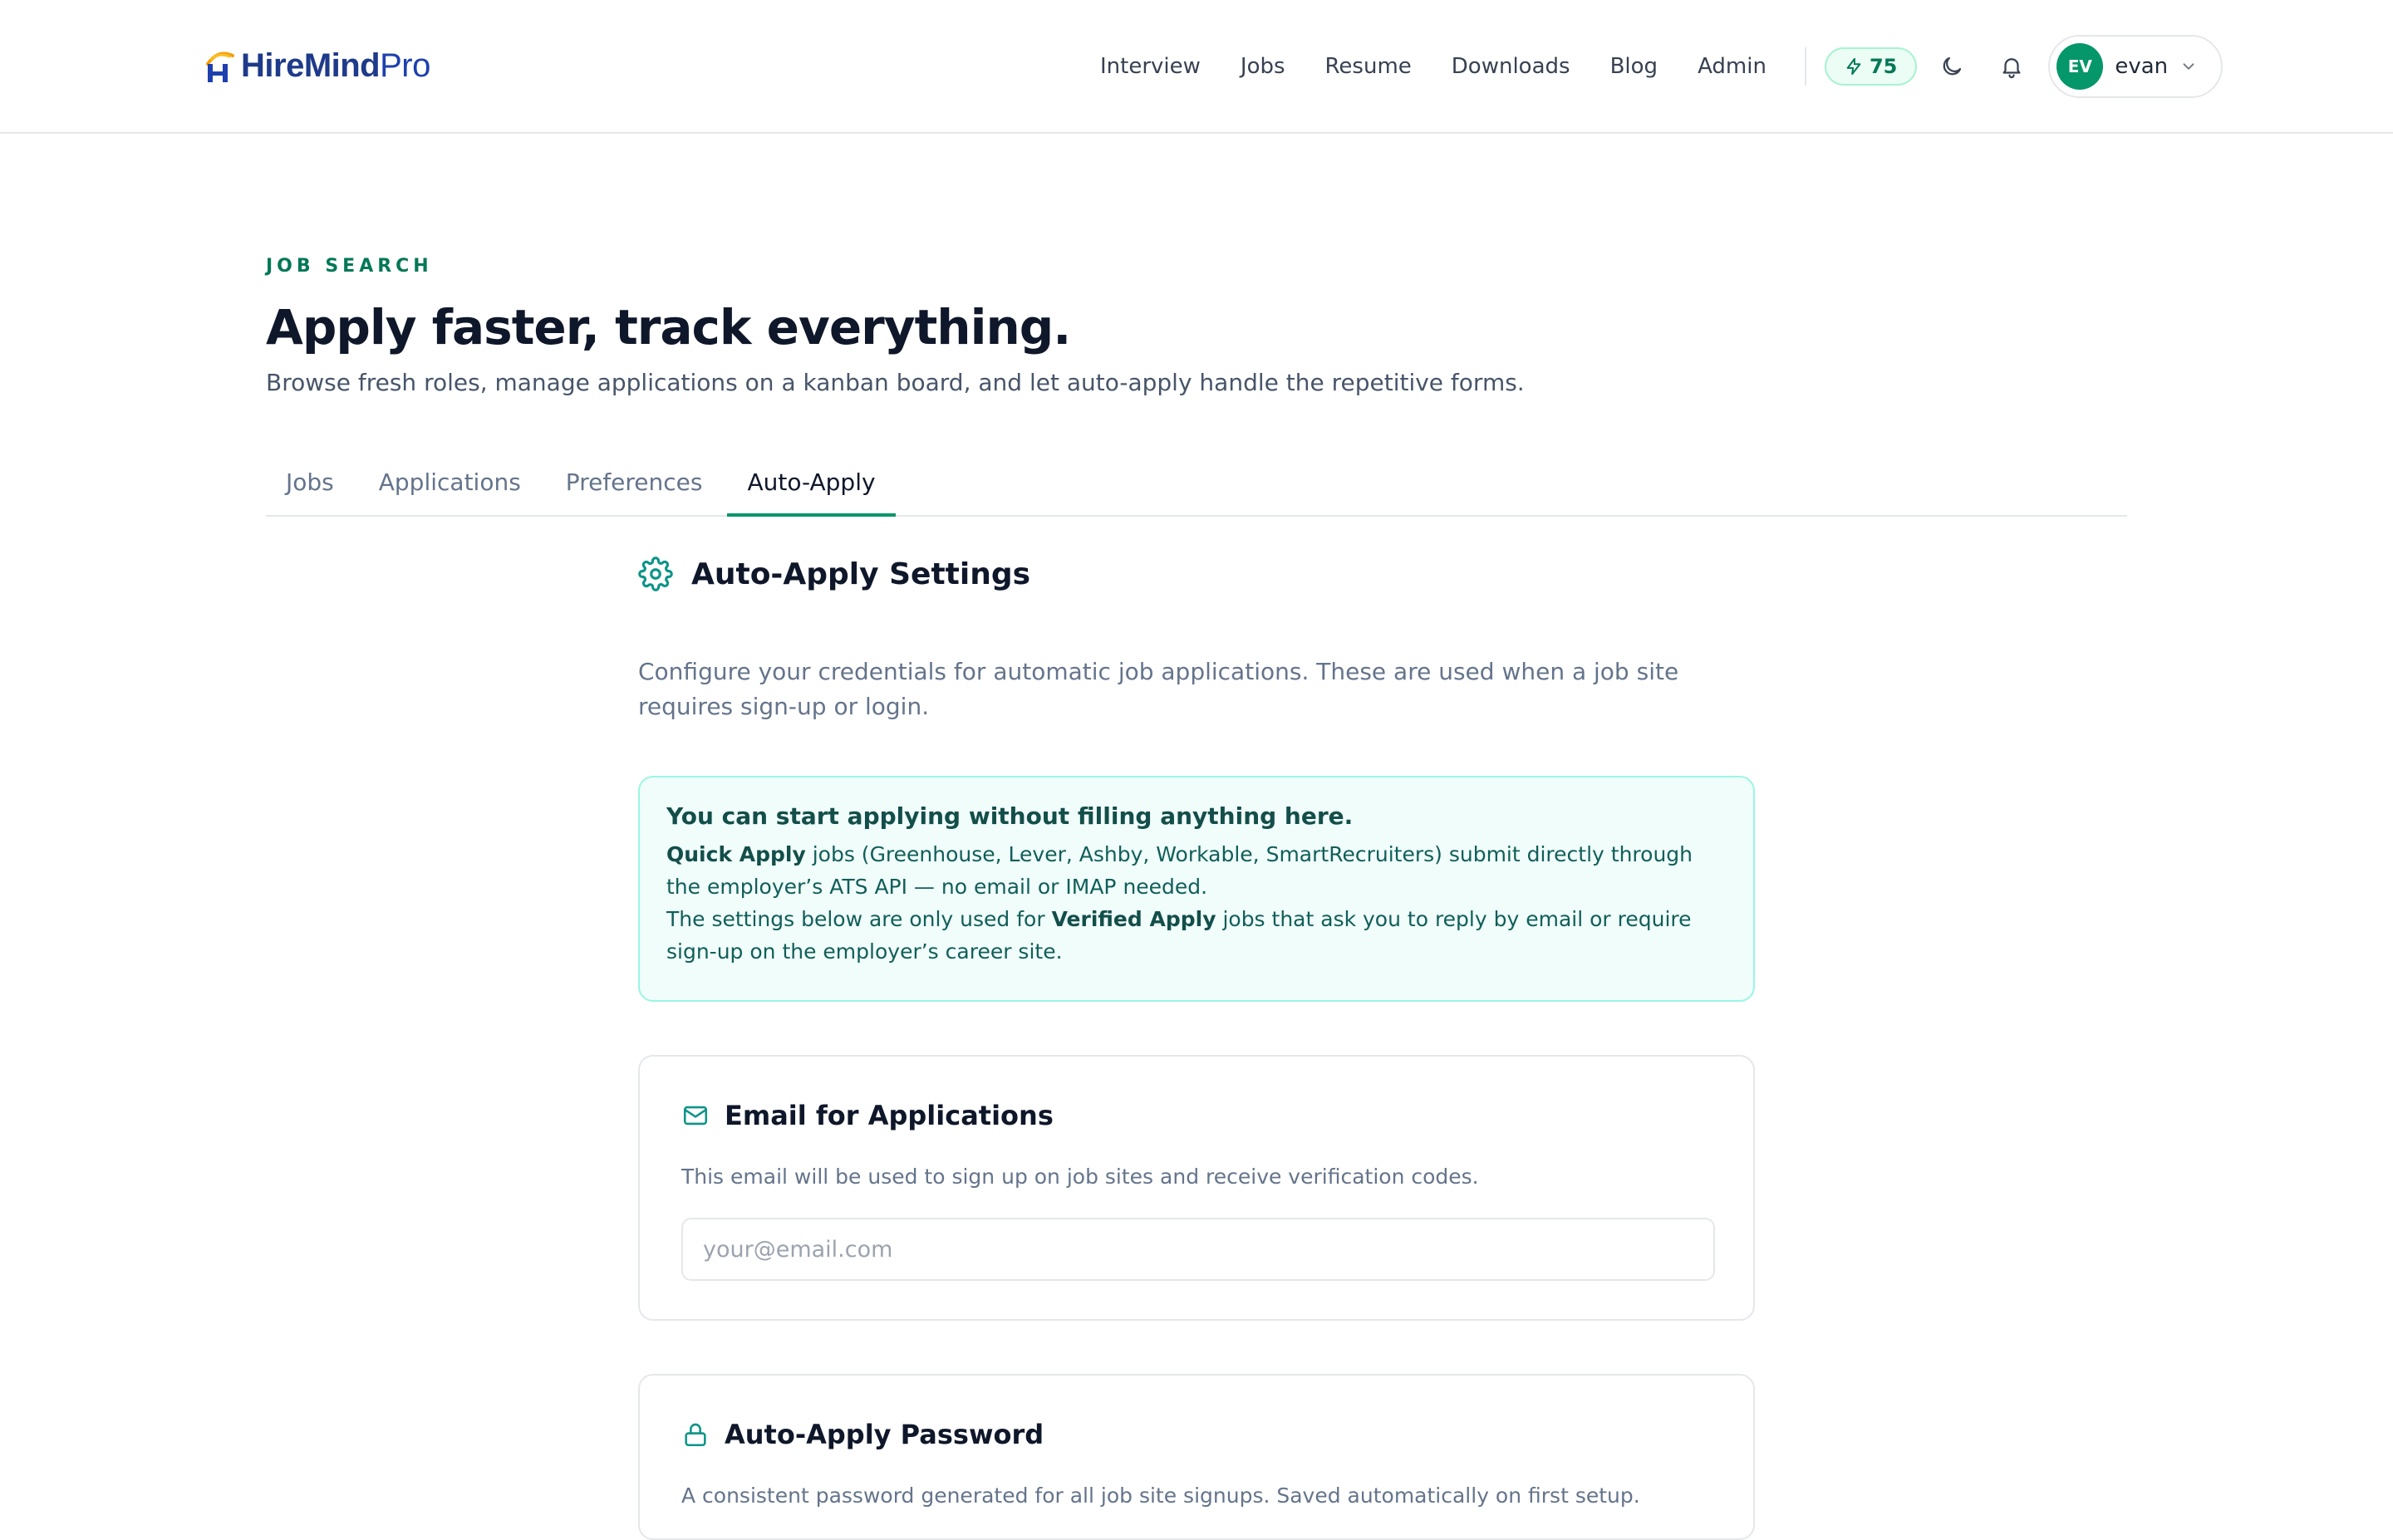 Image resolution: width=2393 pixels, height=1540 pixels. I want to click on notifications-button, so click(2012, 66).